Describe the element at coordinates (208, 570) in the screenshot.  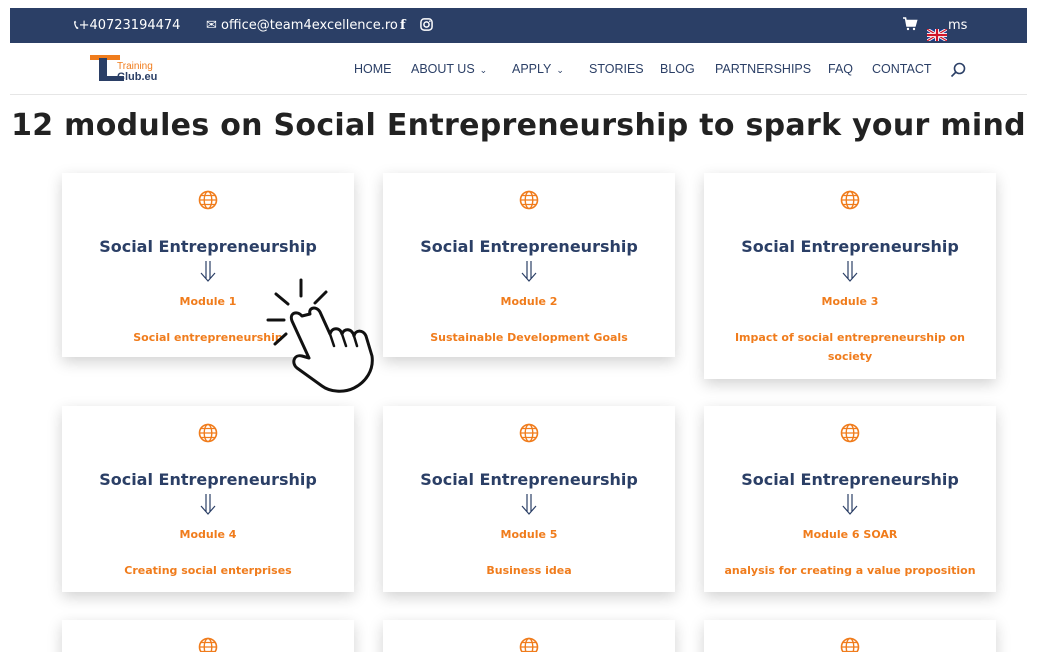
I see `card-description: Creating social enterprises` at that location.